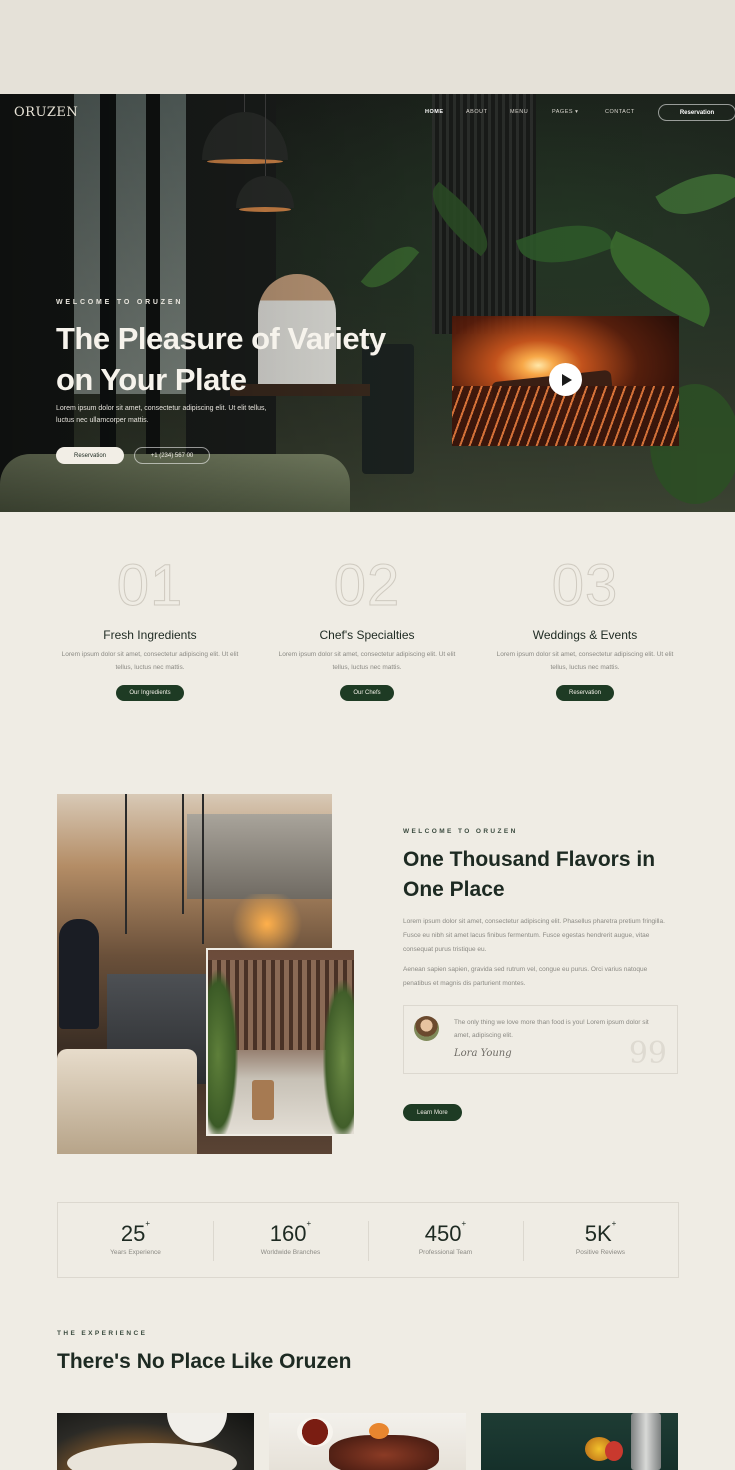 The width and height of the screenshot is (735, 1470). I want to click on nav-item-about: ABOUT, so click(476, 112).